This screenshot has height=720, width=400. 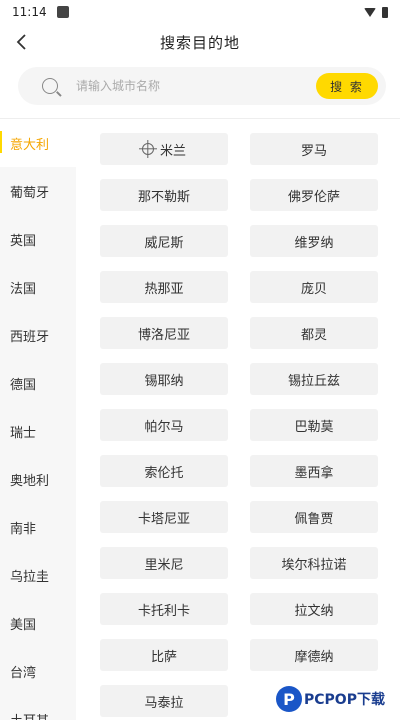 I want to click on city-label: 巴勒莫, so click(x=314, y=427).